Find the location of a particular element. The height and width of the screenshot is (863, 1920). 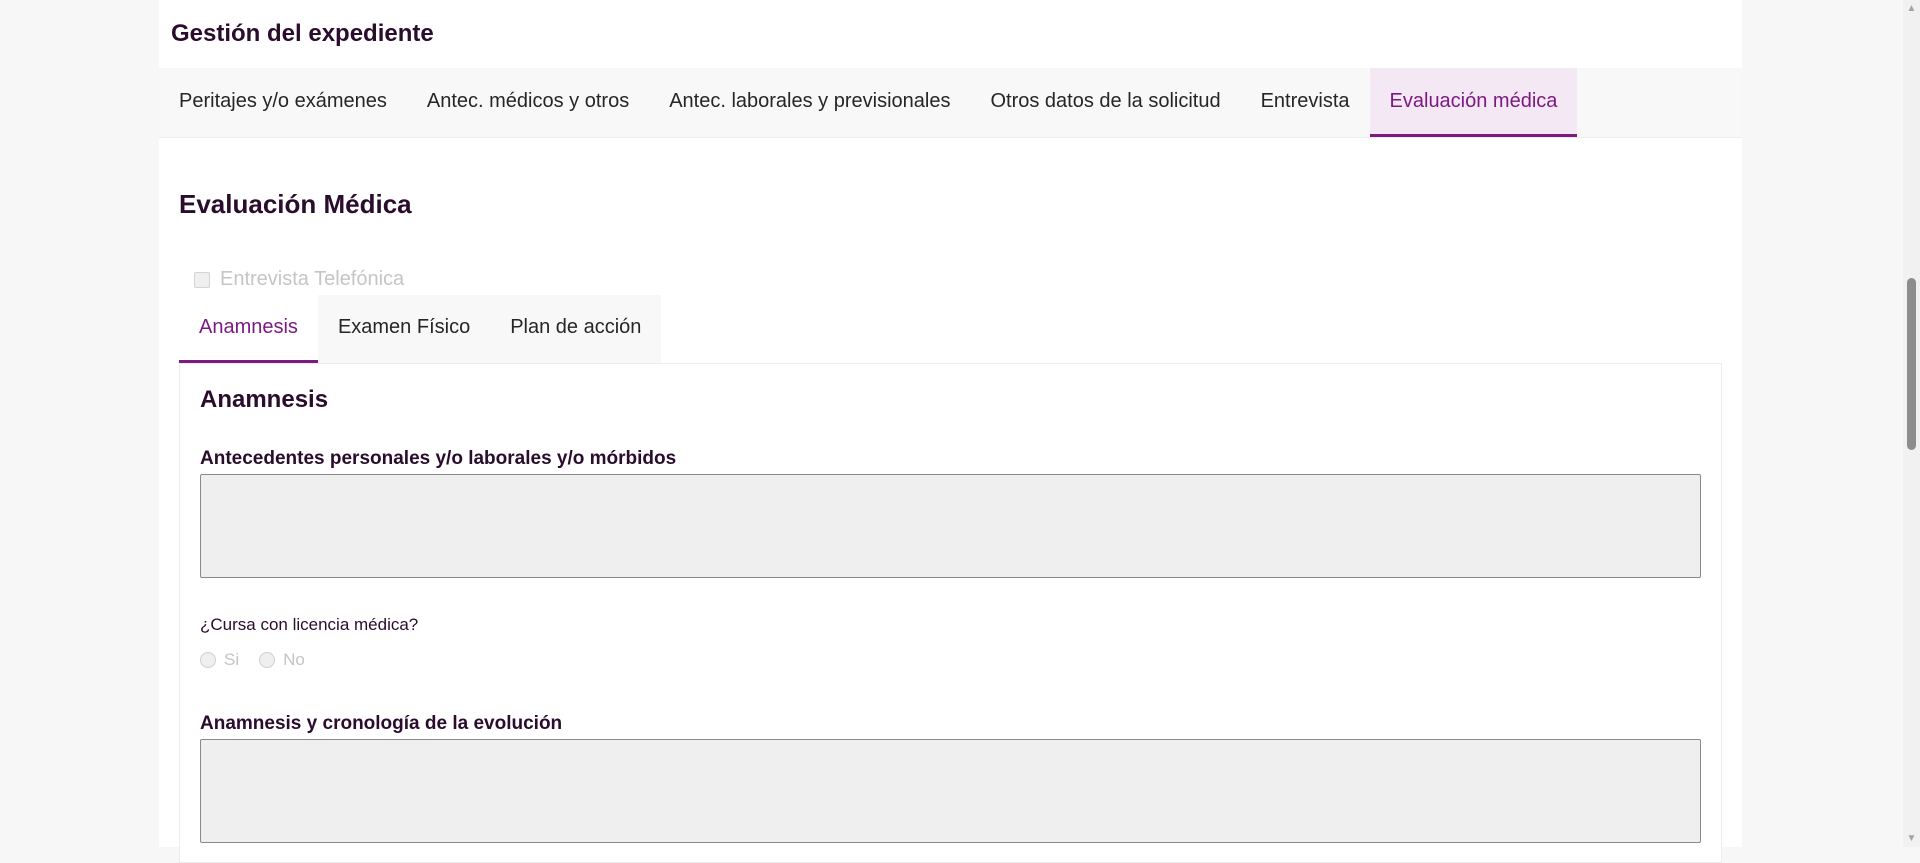

tab-otros-datos: Otros datos de la solicitud is located at coordinates (1105, 102).